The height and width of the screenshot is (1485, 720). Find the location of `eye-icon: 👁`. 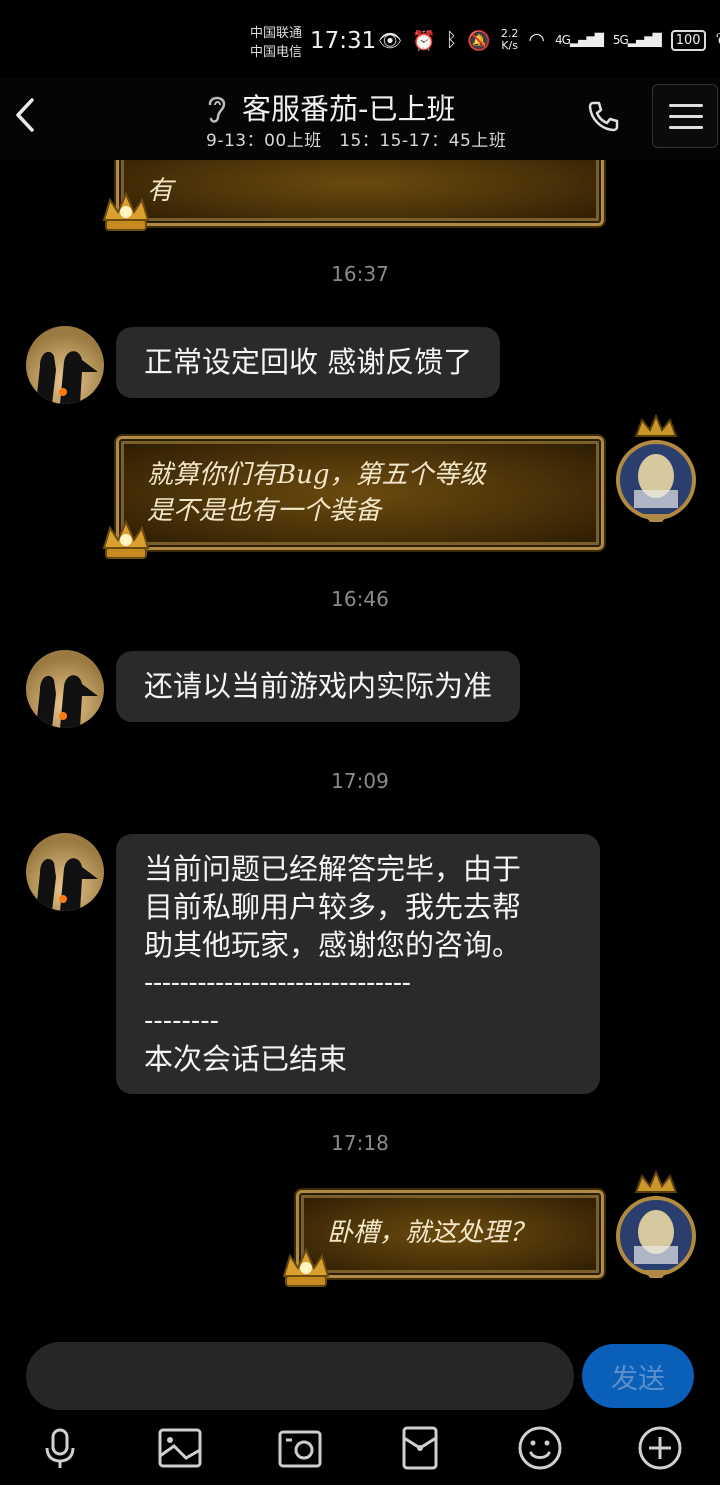

eye-icon: 👁 is located at coordinates (390, 40).